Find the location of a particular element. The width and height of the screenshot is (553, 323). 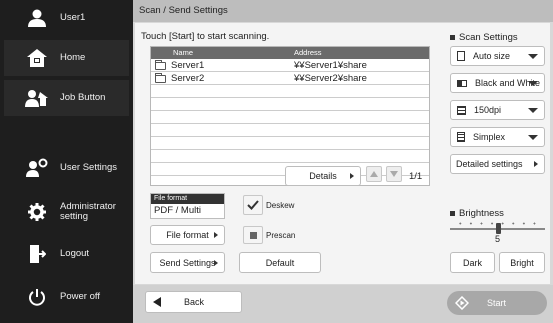

page-down-button is located at coordinates (394, 174).